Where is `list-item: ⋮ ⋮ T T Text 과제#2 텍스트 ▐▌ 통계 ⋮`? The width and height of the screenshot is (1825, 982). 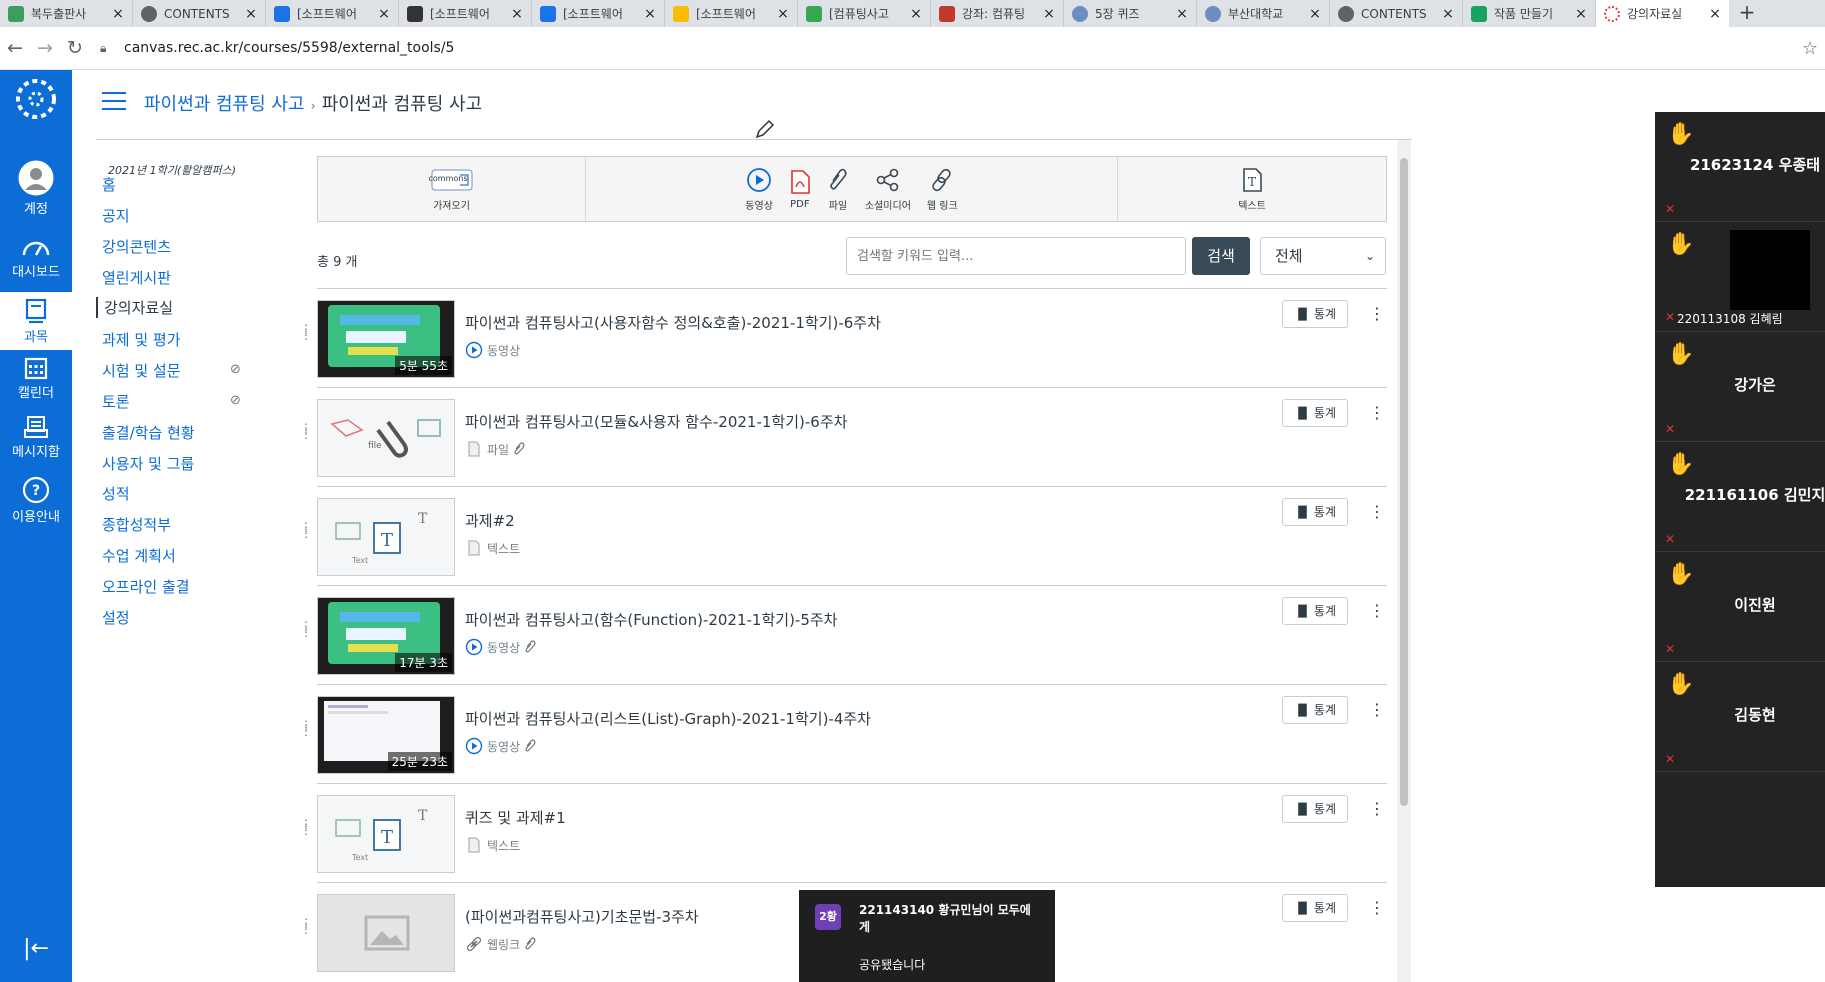
list-item: ⋮ ⋮ T T Text 과제#2 텍스트 ▐▌ 통계 ⋮ is located at coordinates (843, 535).